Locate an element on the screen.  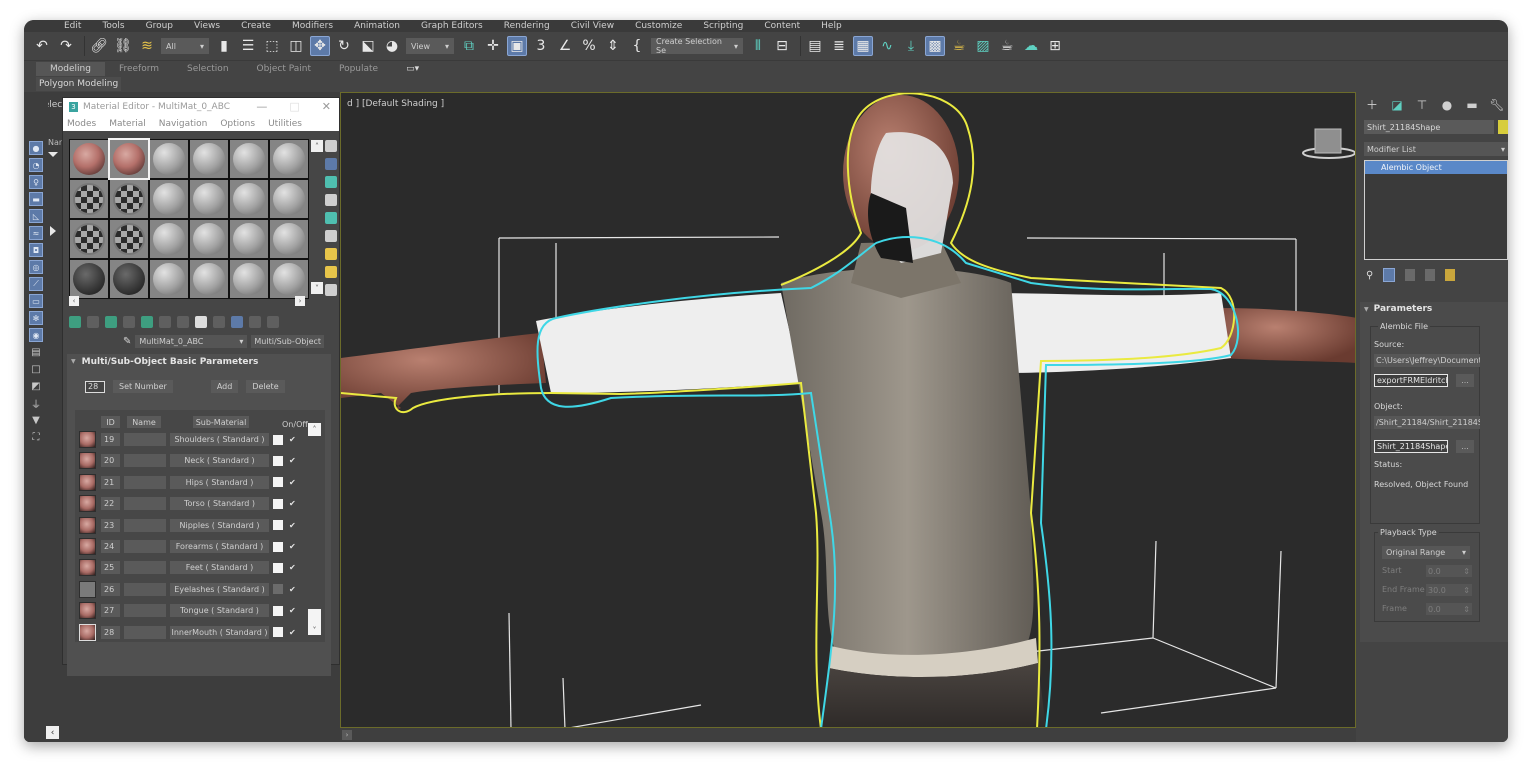
keyboard-shortcut-override-icon: ▣ is located at coordinates (517, 46).